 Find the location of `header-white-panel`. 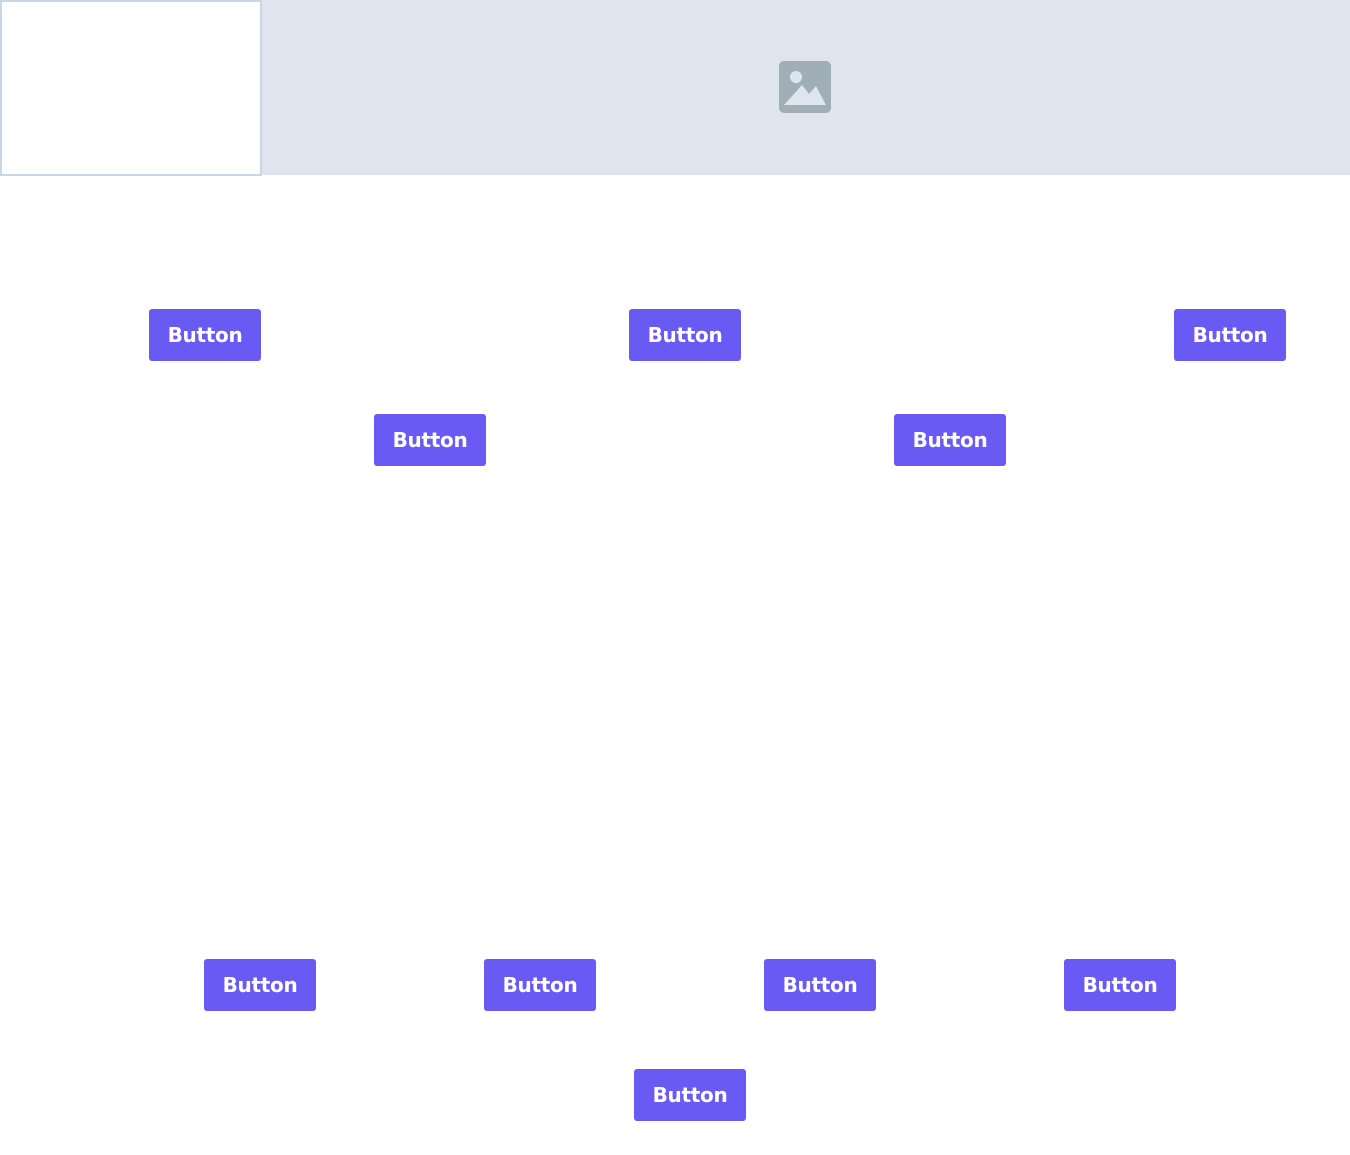

header-white-panel is located at coordinates (131, 88).